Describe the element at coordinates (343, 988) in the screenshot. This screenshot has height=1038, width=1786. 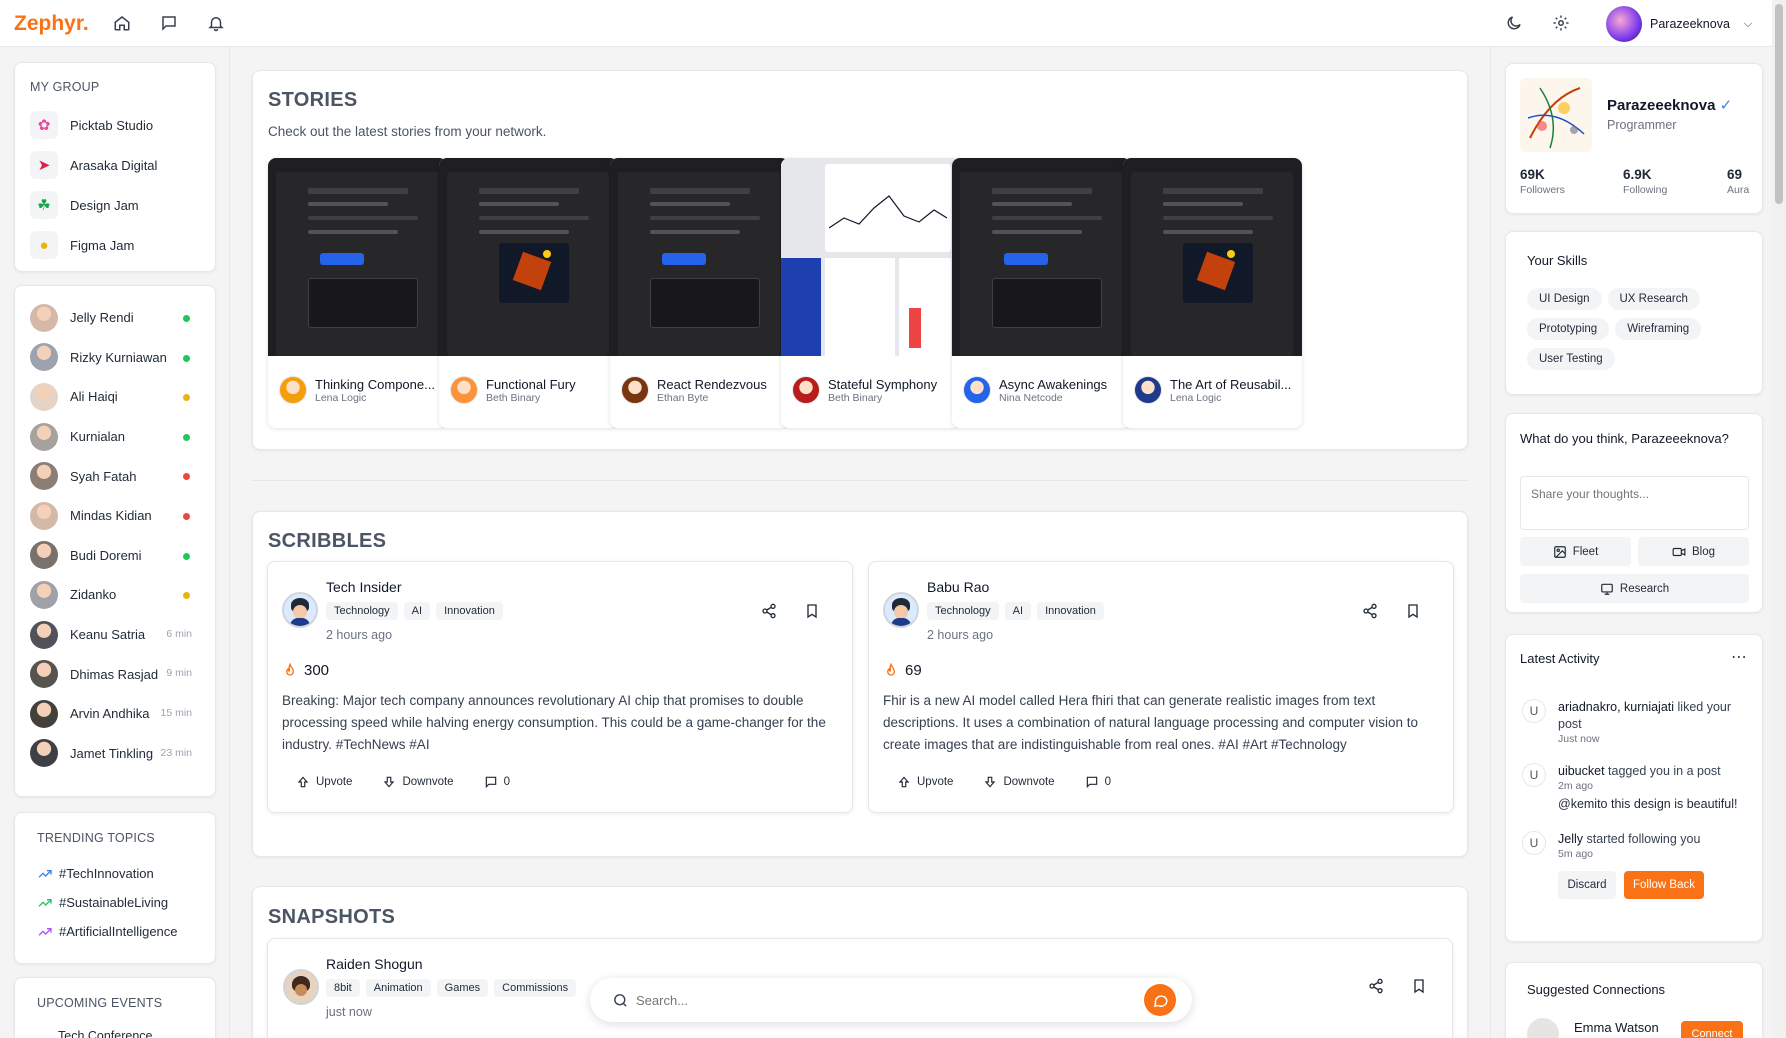
I see `post-tag: 8bit` at that location.